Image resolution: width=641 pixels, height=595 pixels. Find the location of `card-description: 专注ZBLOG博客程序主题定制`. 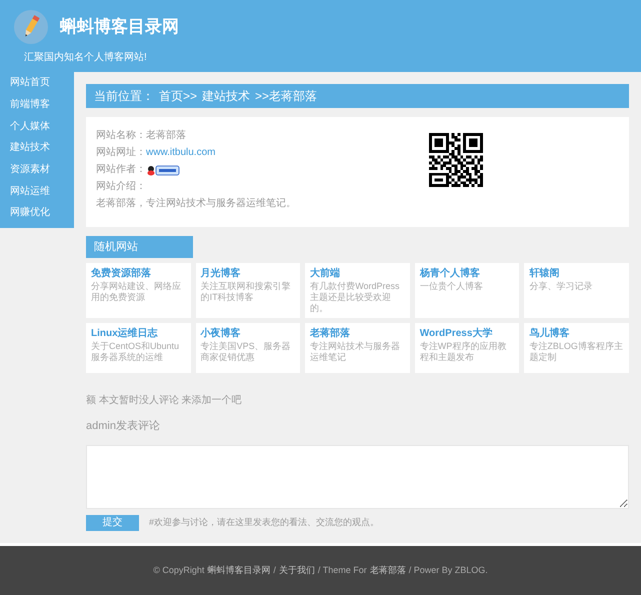

card-description: 专注ZBLOG博客程序主题定制 is located at coordinates (576, 352).